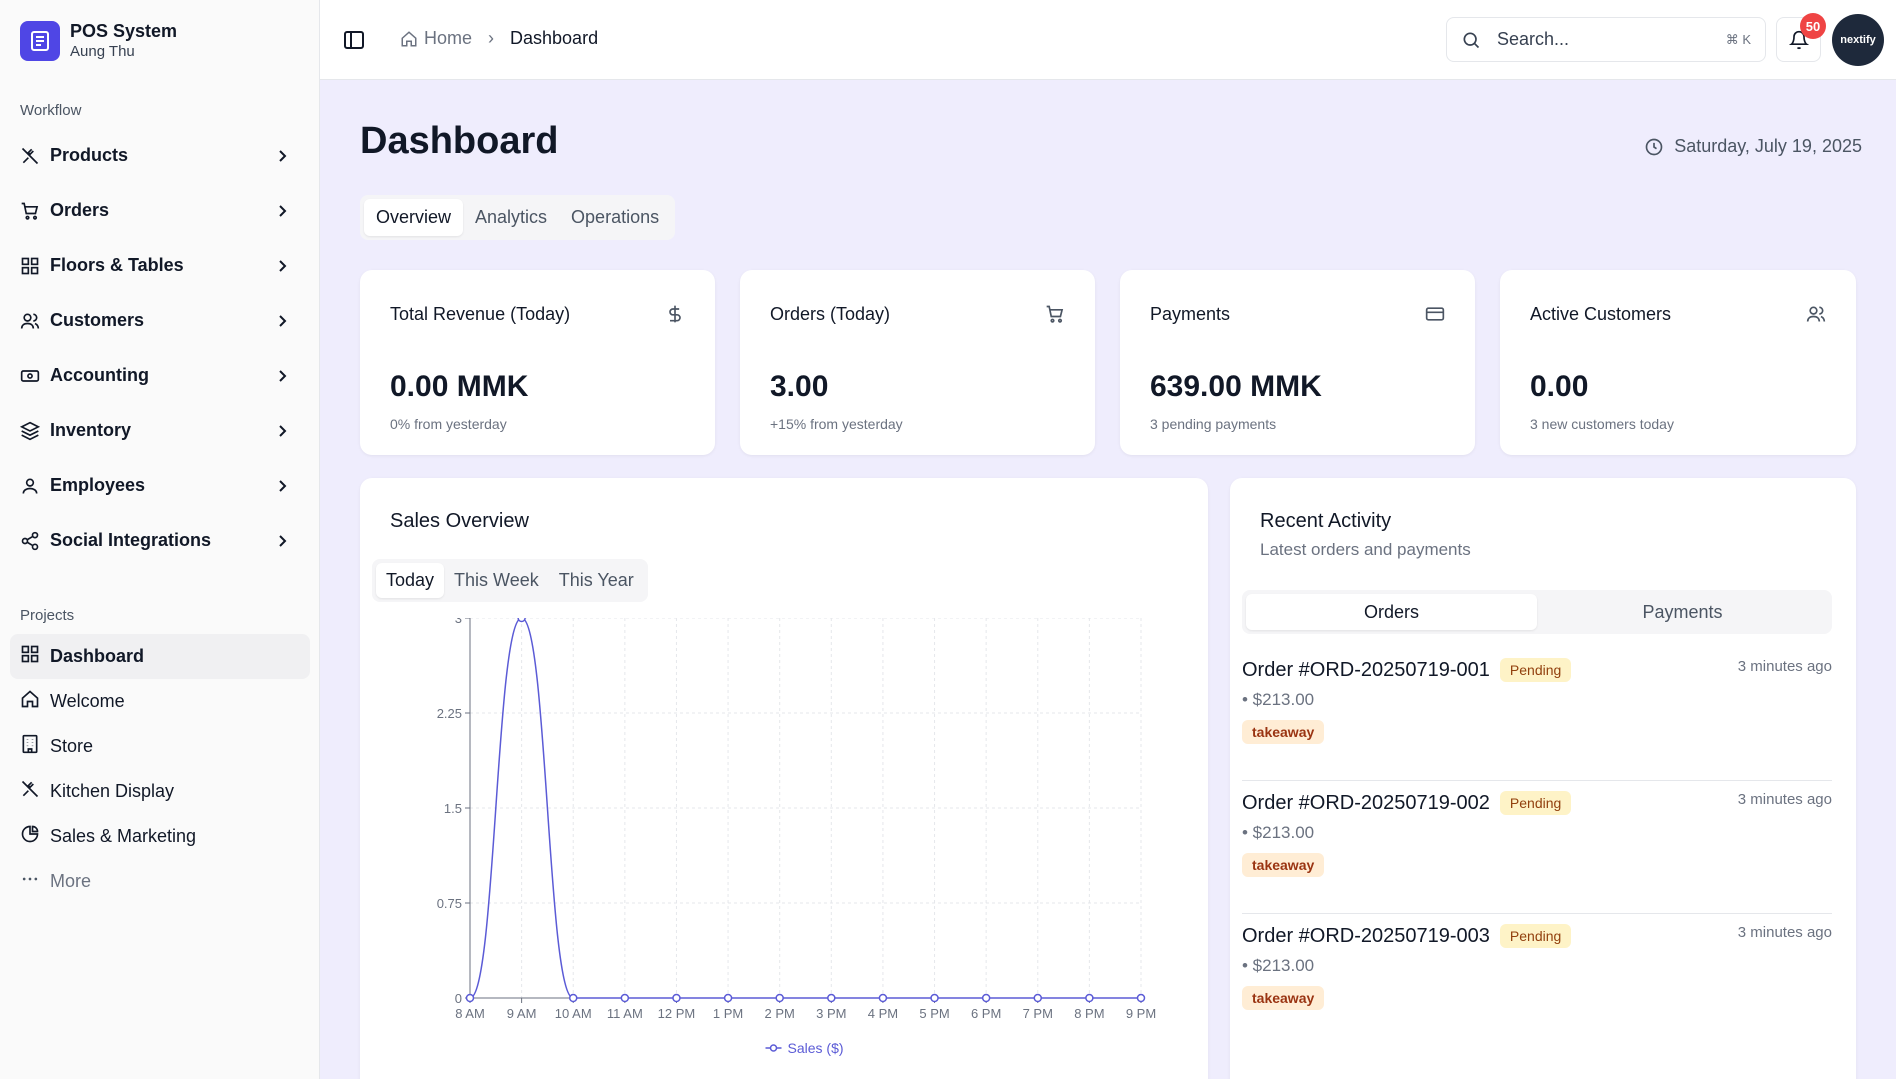 The height and width of the screenshot is (1079, 1896). I want to click on tab-orders: Orders, so click(1391, 612).